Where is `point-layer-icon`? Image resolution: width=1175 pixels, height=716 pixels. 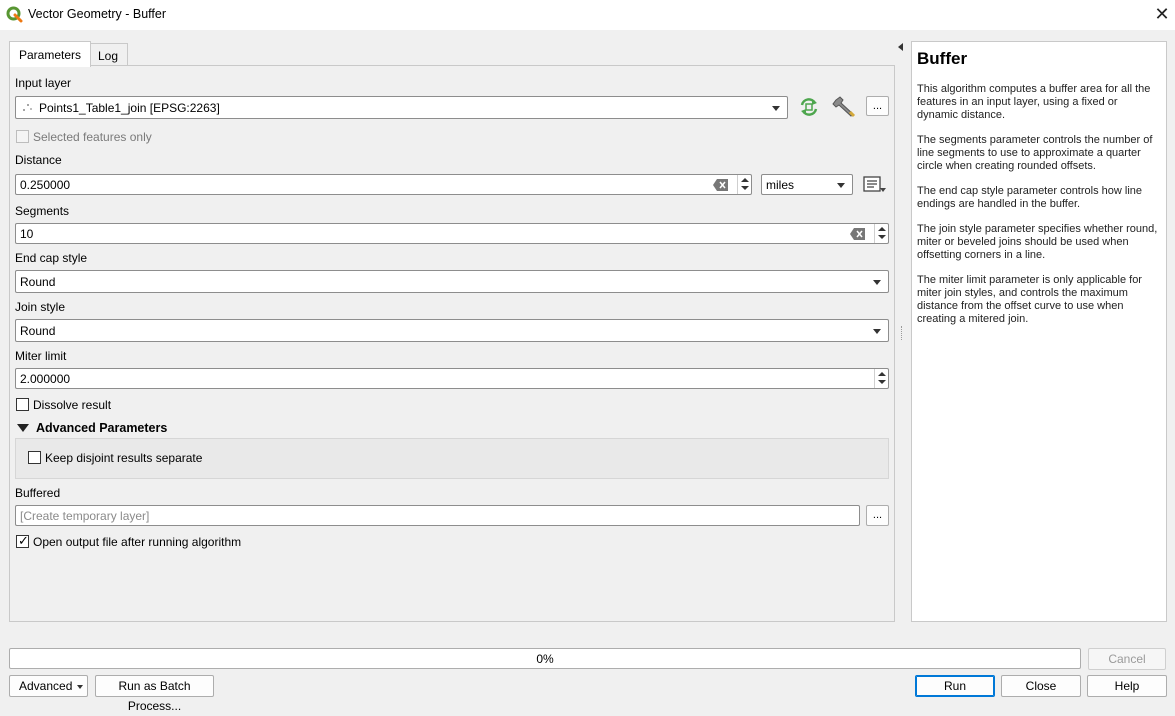
point-layer-icon is located at coordinates (27, 107).